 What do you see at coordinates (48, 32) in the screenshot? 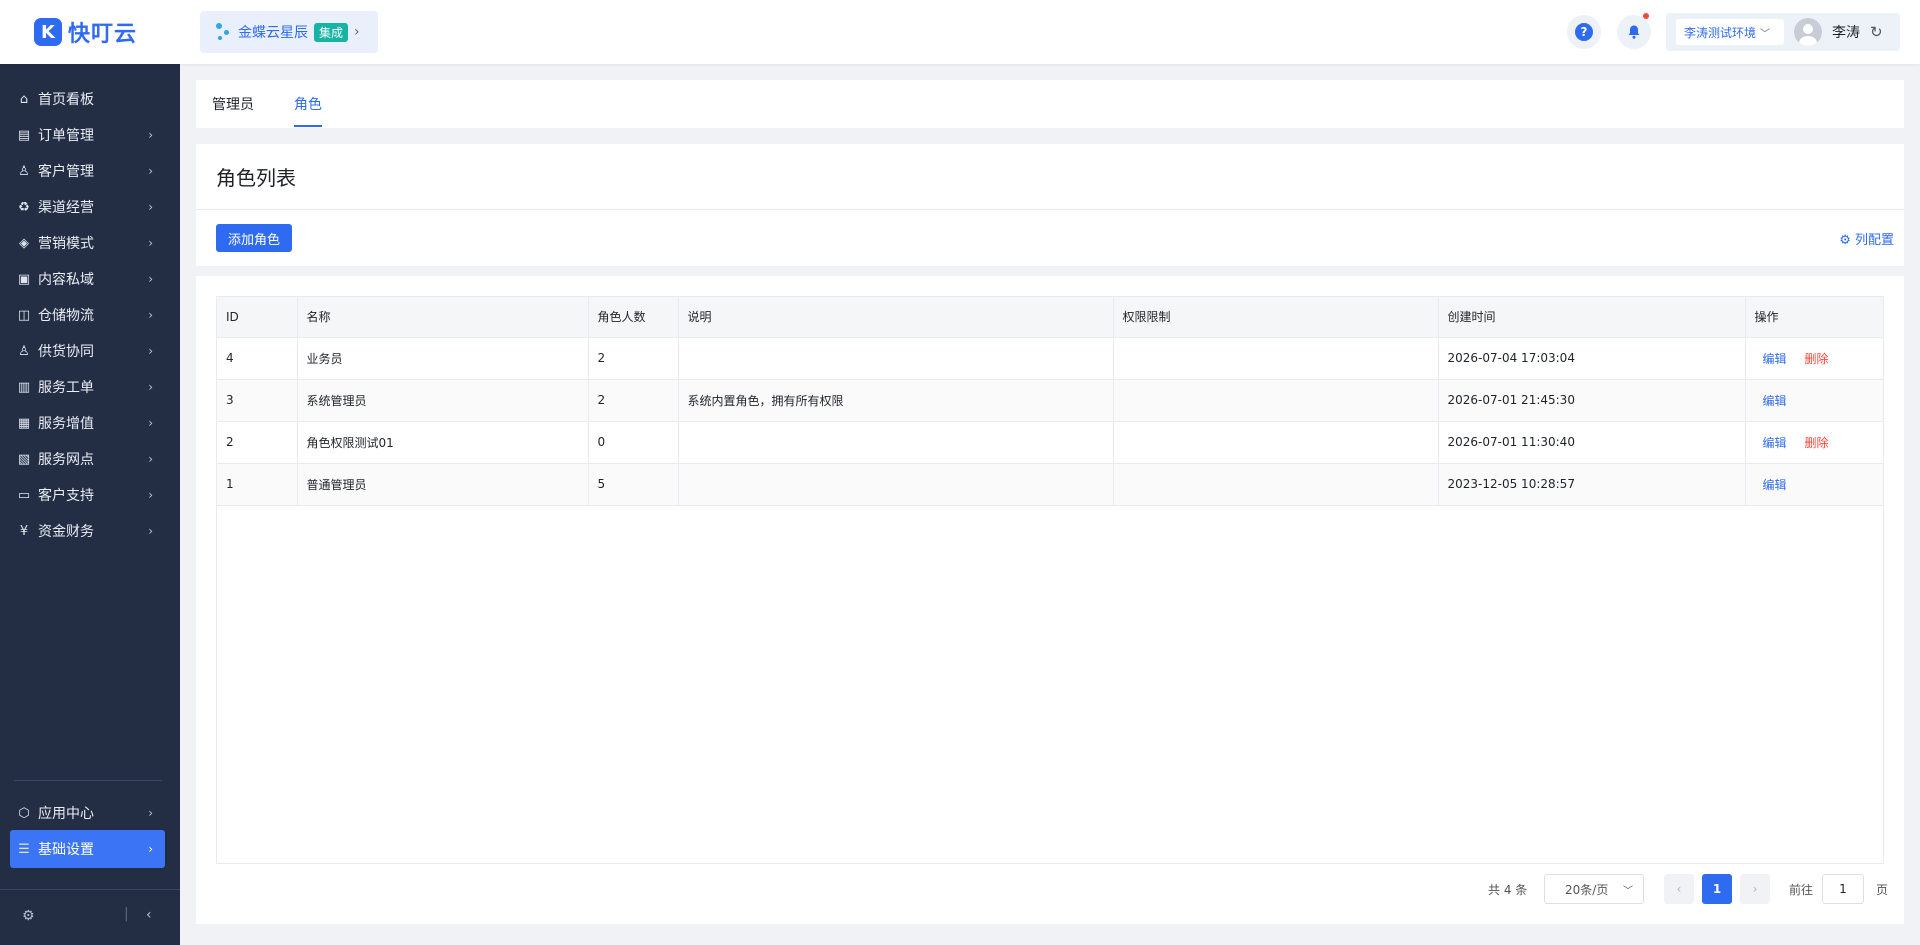
I see `logo-mark-icon: K` at bounding box center [48, 32].